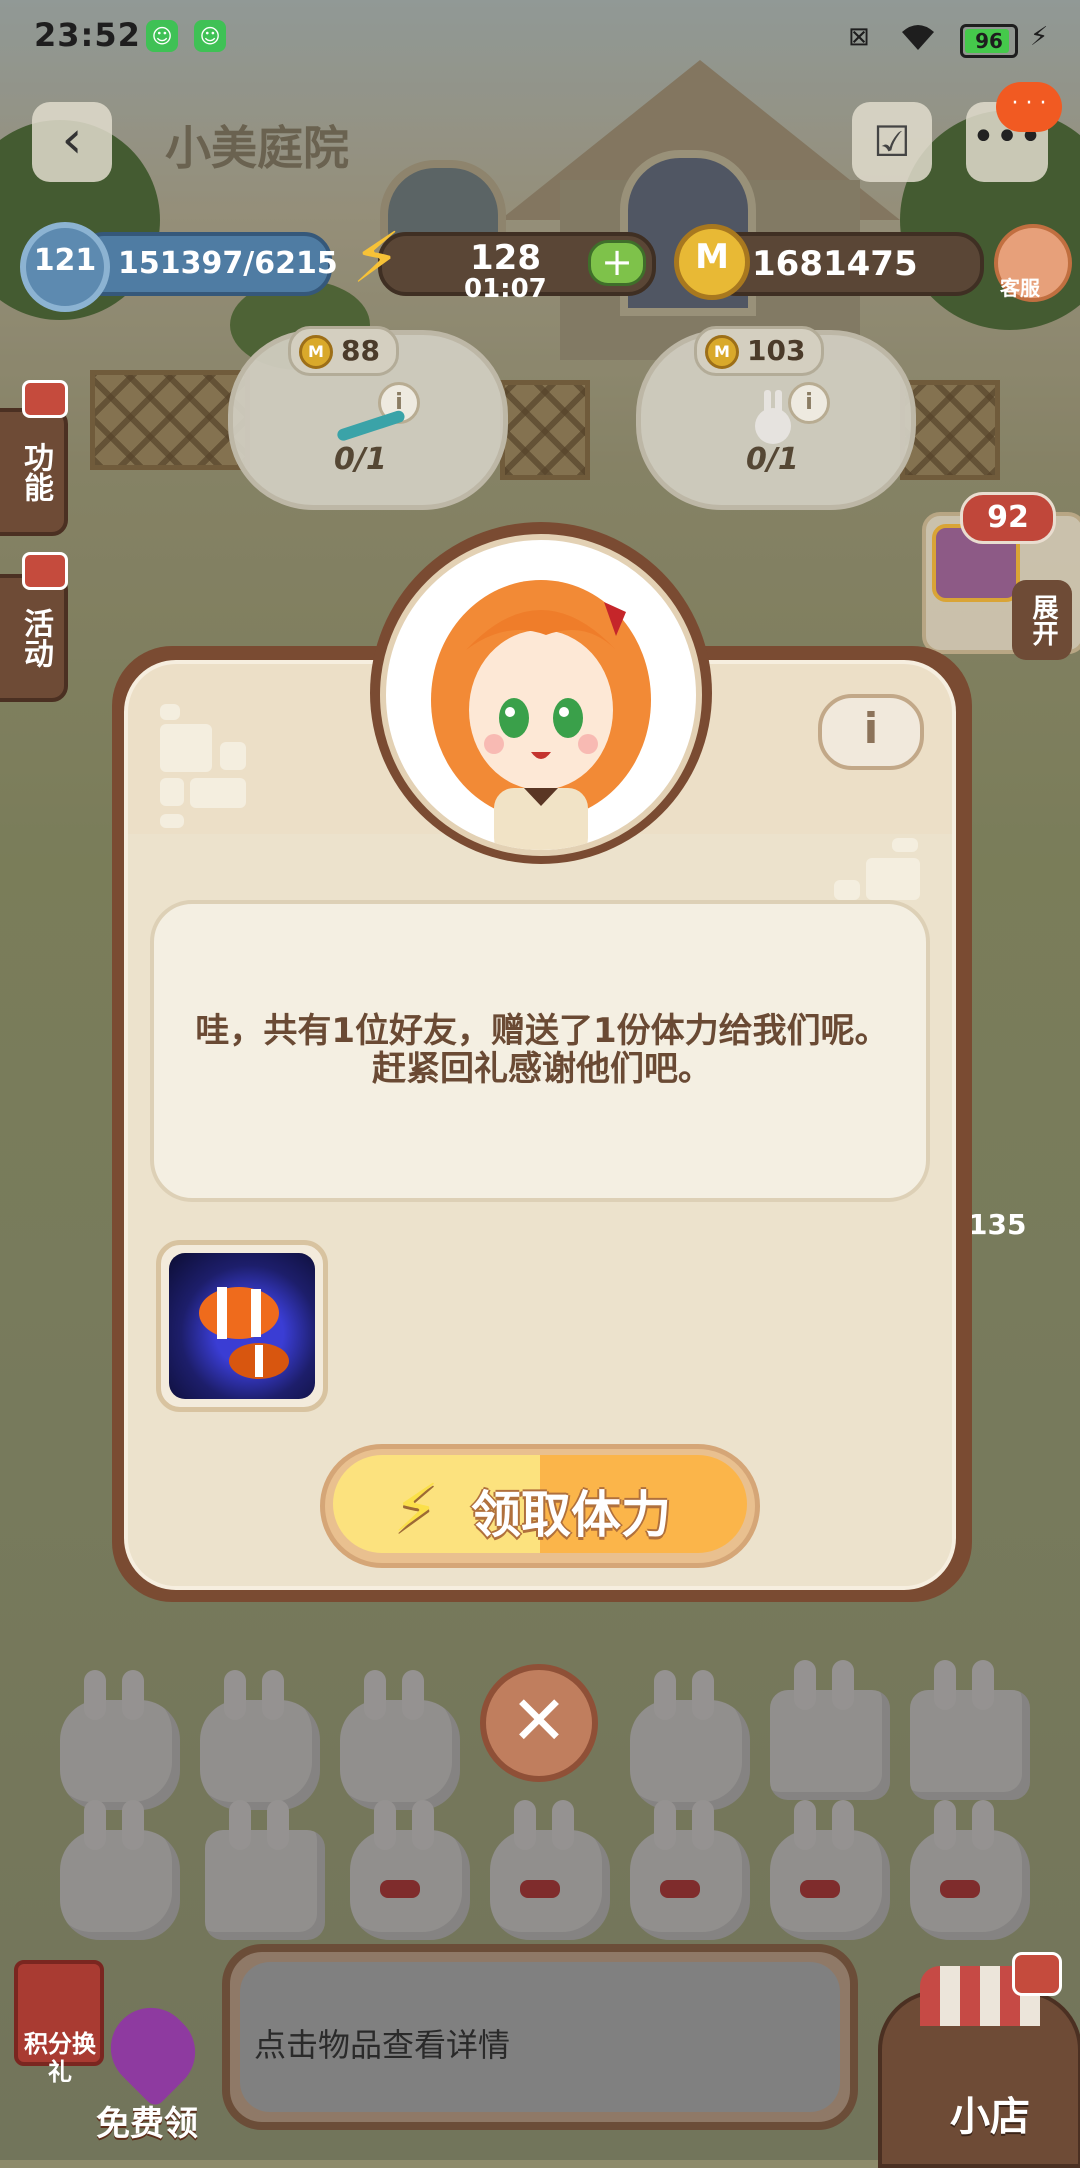 The height and width of the screenshot is (2168, 1080). I want to click on xp-value: 151397/6215, so click(228, 263).